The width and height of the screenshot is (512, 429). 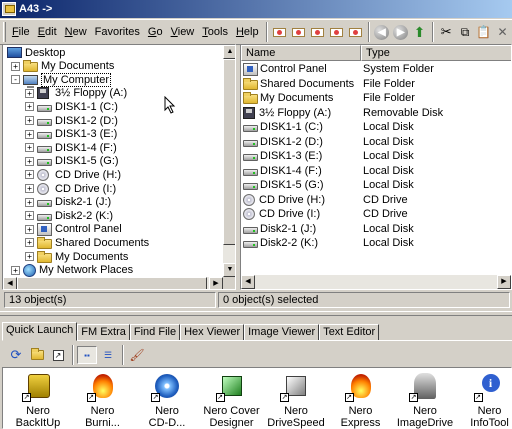 What do you see at coordinates (87, 242) in the screenshot?
I see `tree-item: + Shared Documents` at bounding box center [87, 242].